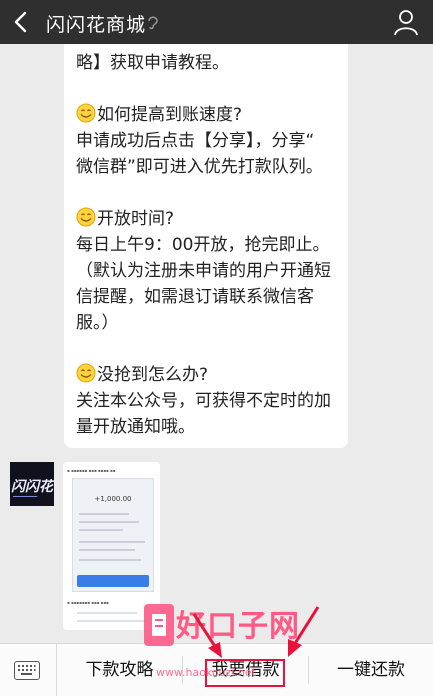 The image size is (433, 696). Describe the element at coordinates (199, 167) in the screenshot. I see `message-line: 微信群”即可进入优先打款队列。` at that location.